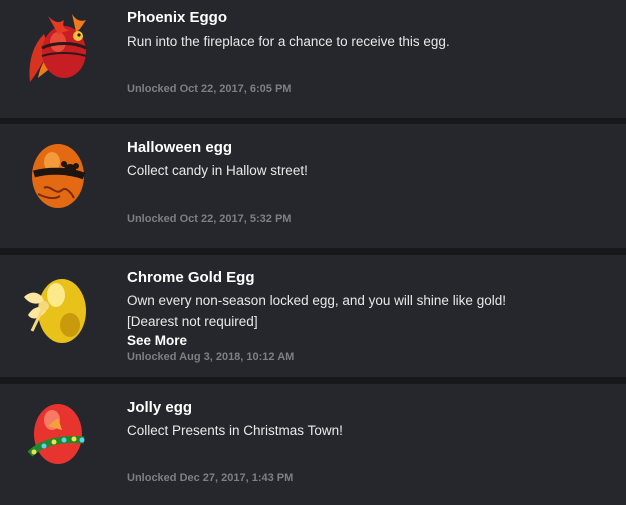  What do you see at coordinates (177, 17) in the screenshot?
I see `achievement-title: Phoenix Eggo` at bounding box center [177, 17].